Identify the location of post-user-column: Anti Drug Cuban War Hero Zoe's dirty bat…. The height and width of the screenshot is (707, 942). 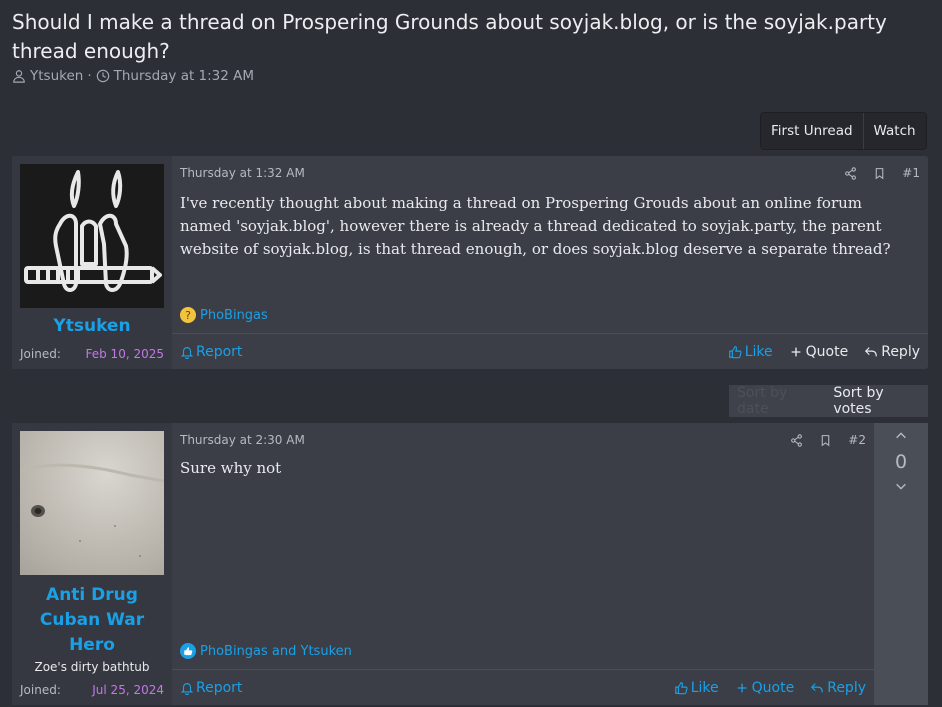
(92, 564).